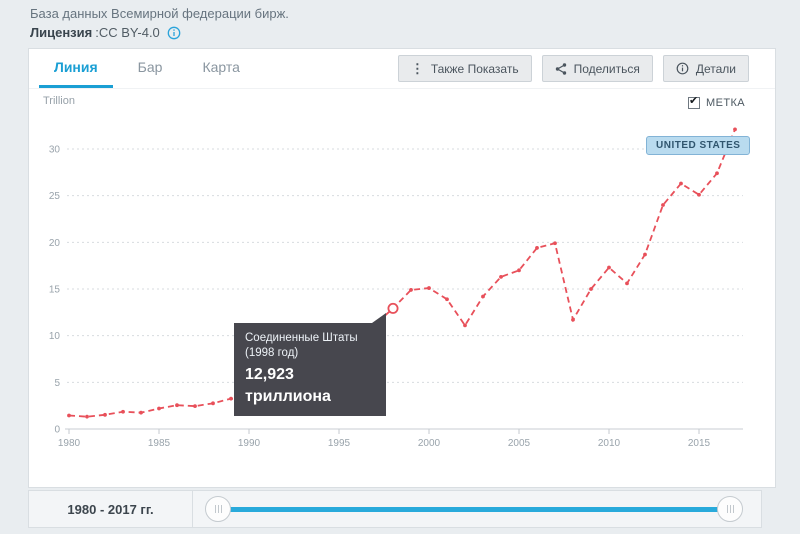  I want to click on data-point-1984, so click(141, 412).